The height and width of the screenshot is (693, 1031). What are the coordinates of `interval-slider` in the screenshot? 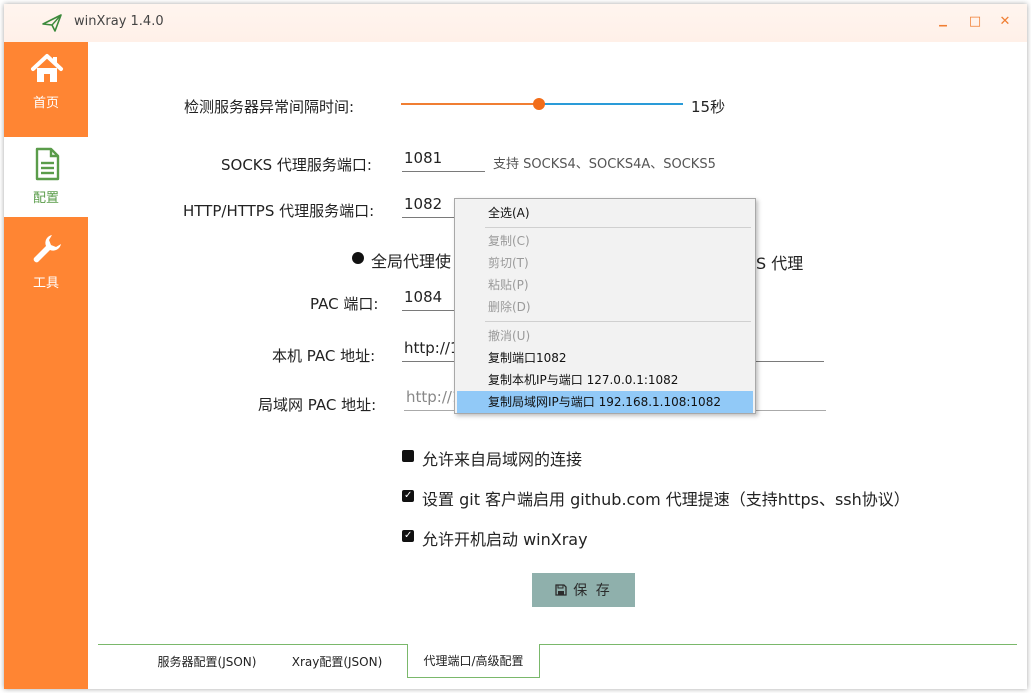 It's located at (542, 104).